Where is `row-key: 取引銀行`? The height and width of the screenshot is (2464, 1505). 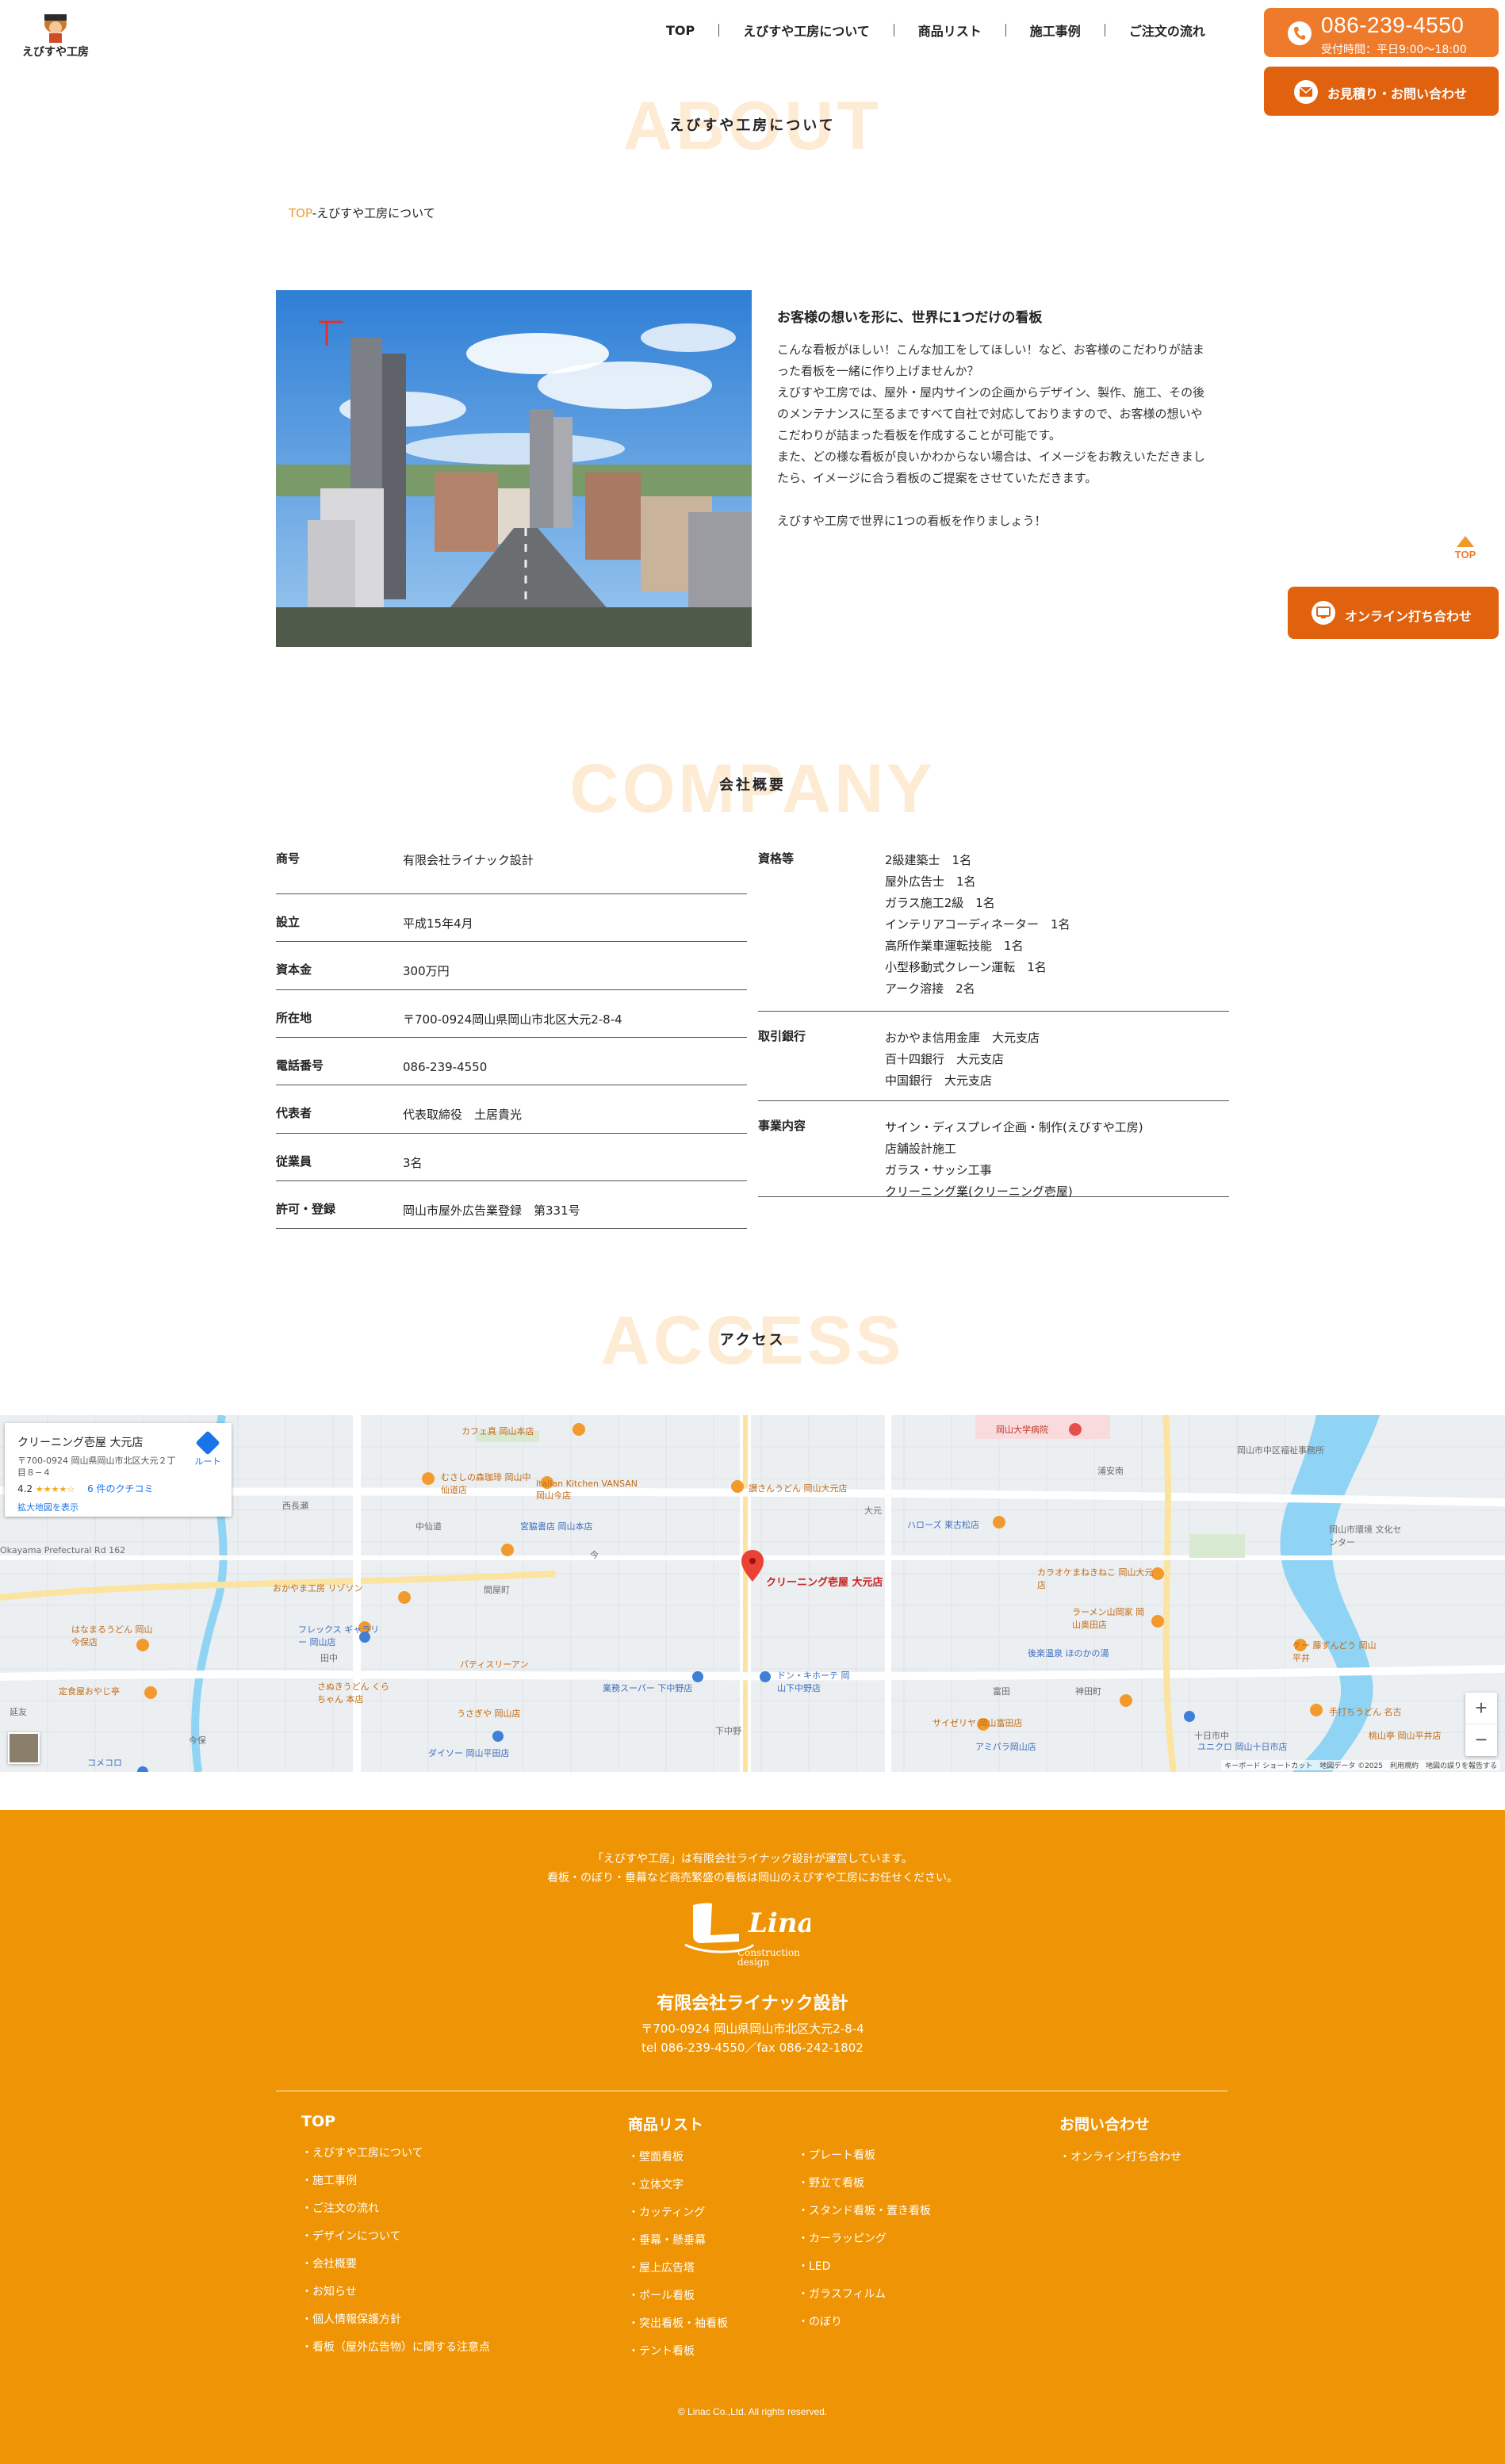 row-key: 取引銀行 is located at coordinates (782, 1036).